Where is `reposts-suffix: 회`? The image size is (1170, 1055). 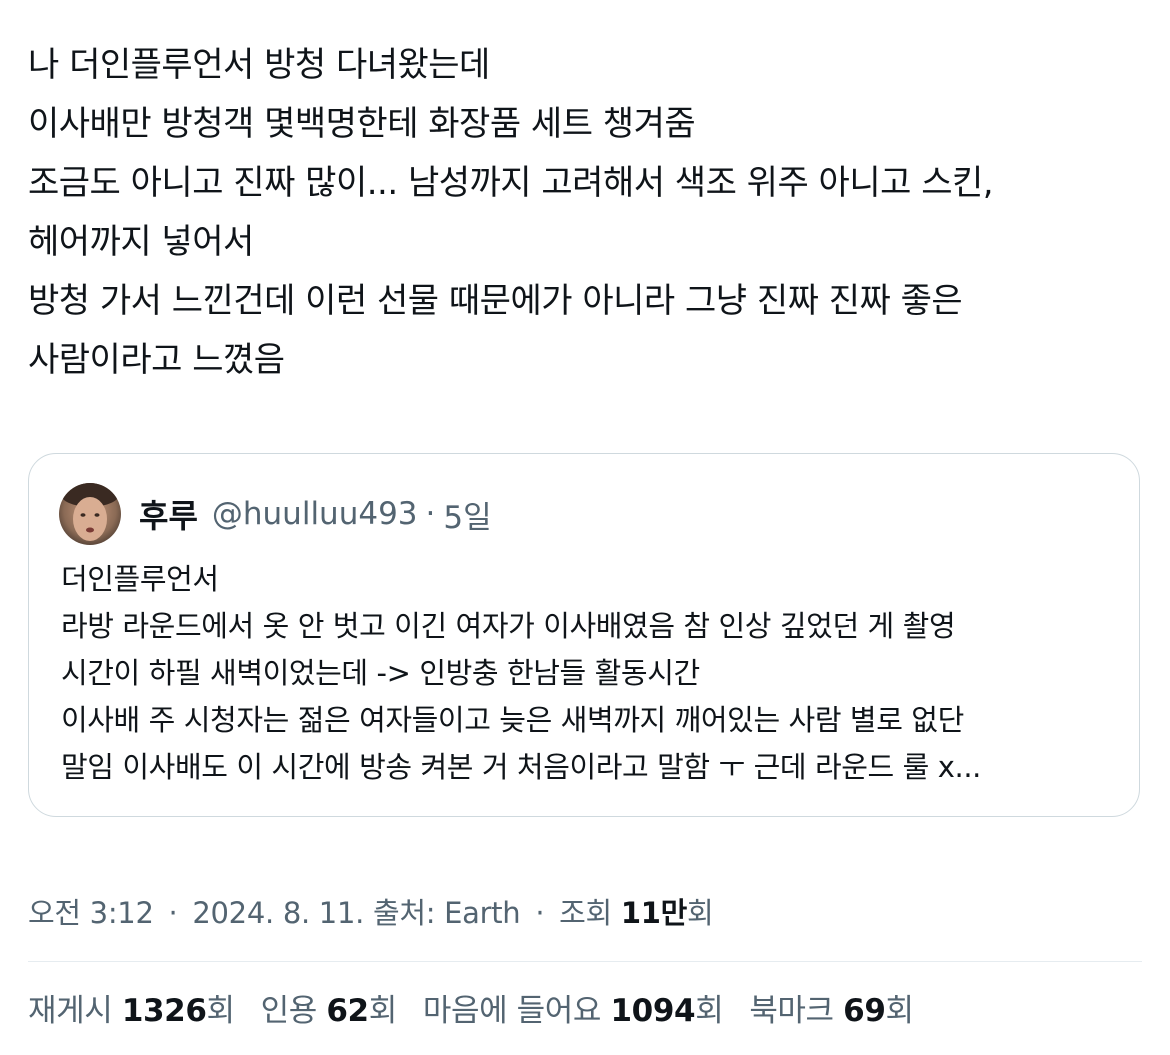
reposts-suffix: 회 is located at coordinates (221, 1011).